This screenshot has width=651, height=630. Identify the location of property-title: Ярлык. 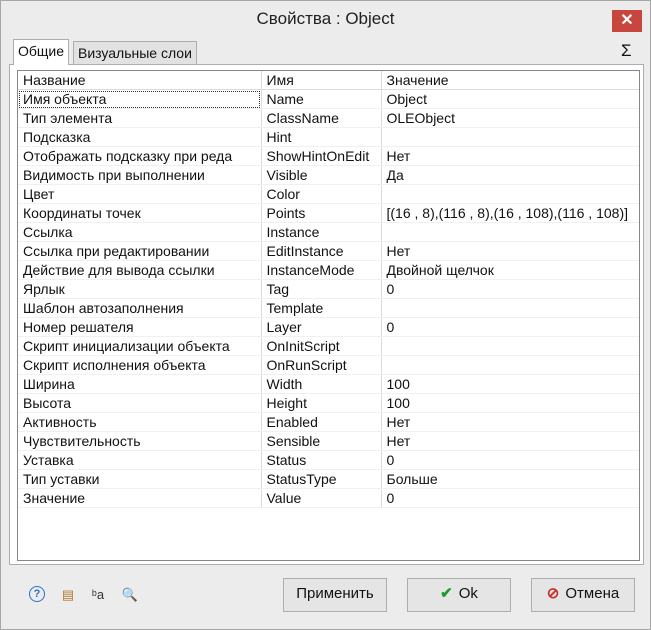
(140, 289).